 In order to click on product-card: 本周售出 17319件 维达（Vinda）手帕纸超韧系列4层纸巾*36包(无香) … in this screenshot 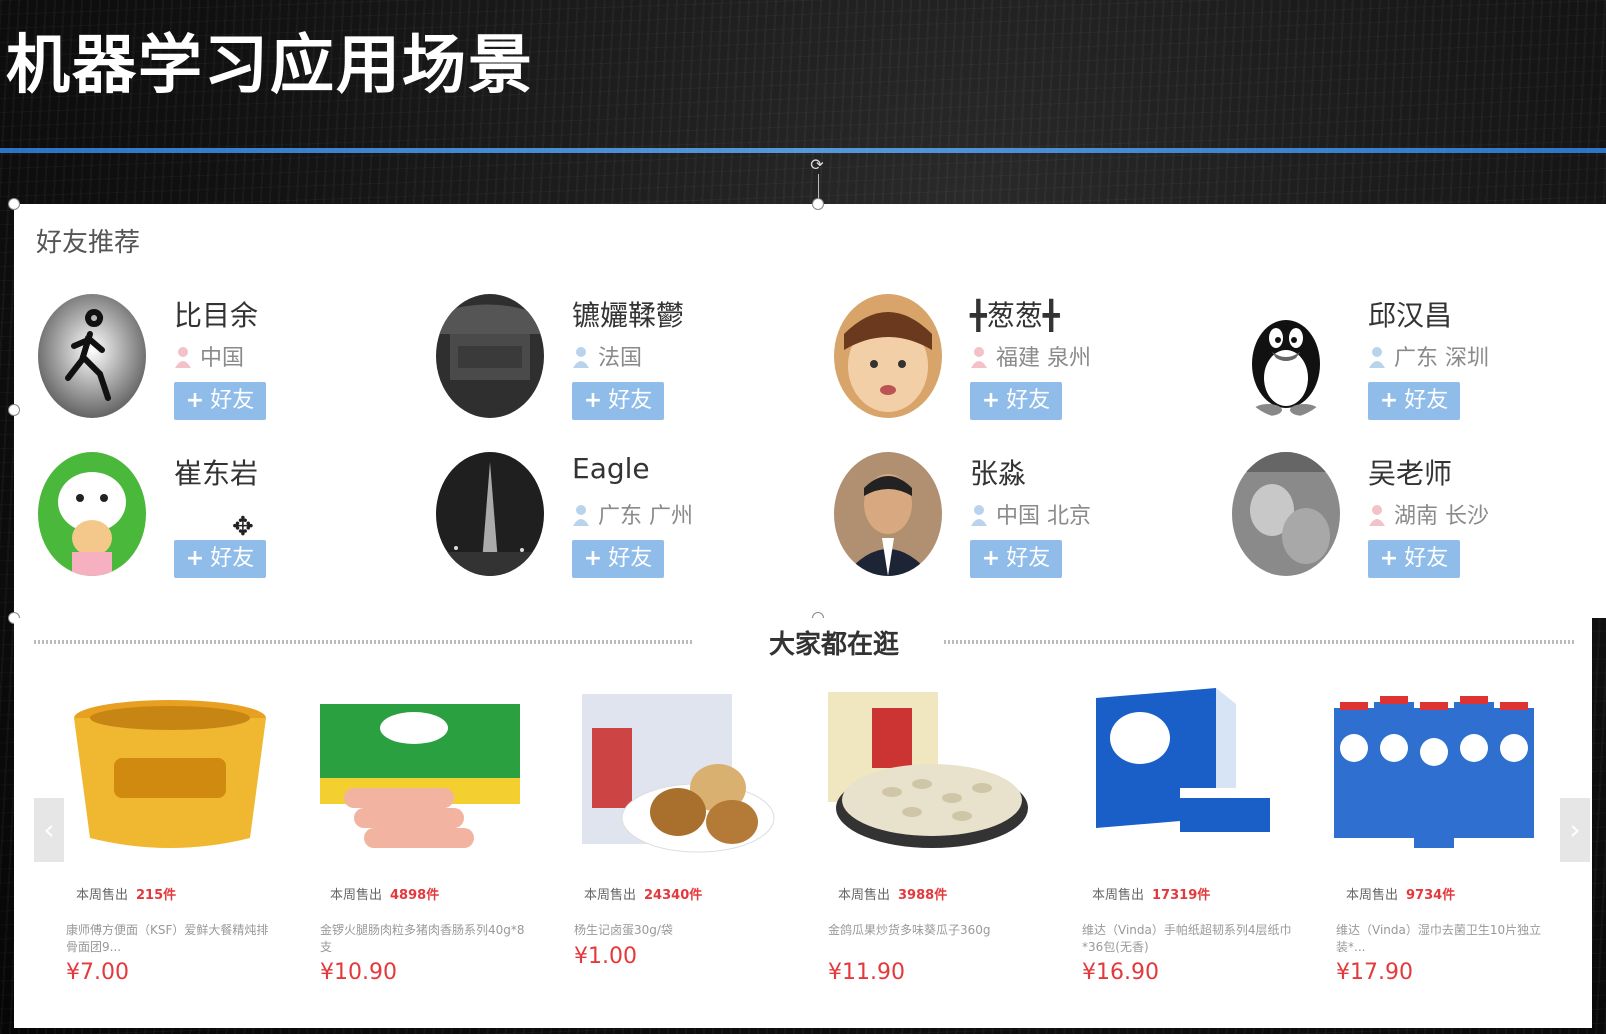, I will do `click(1191, 848)`.